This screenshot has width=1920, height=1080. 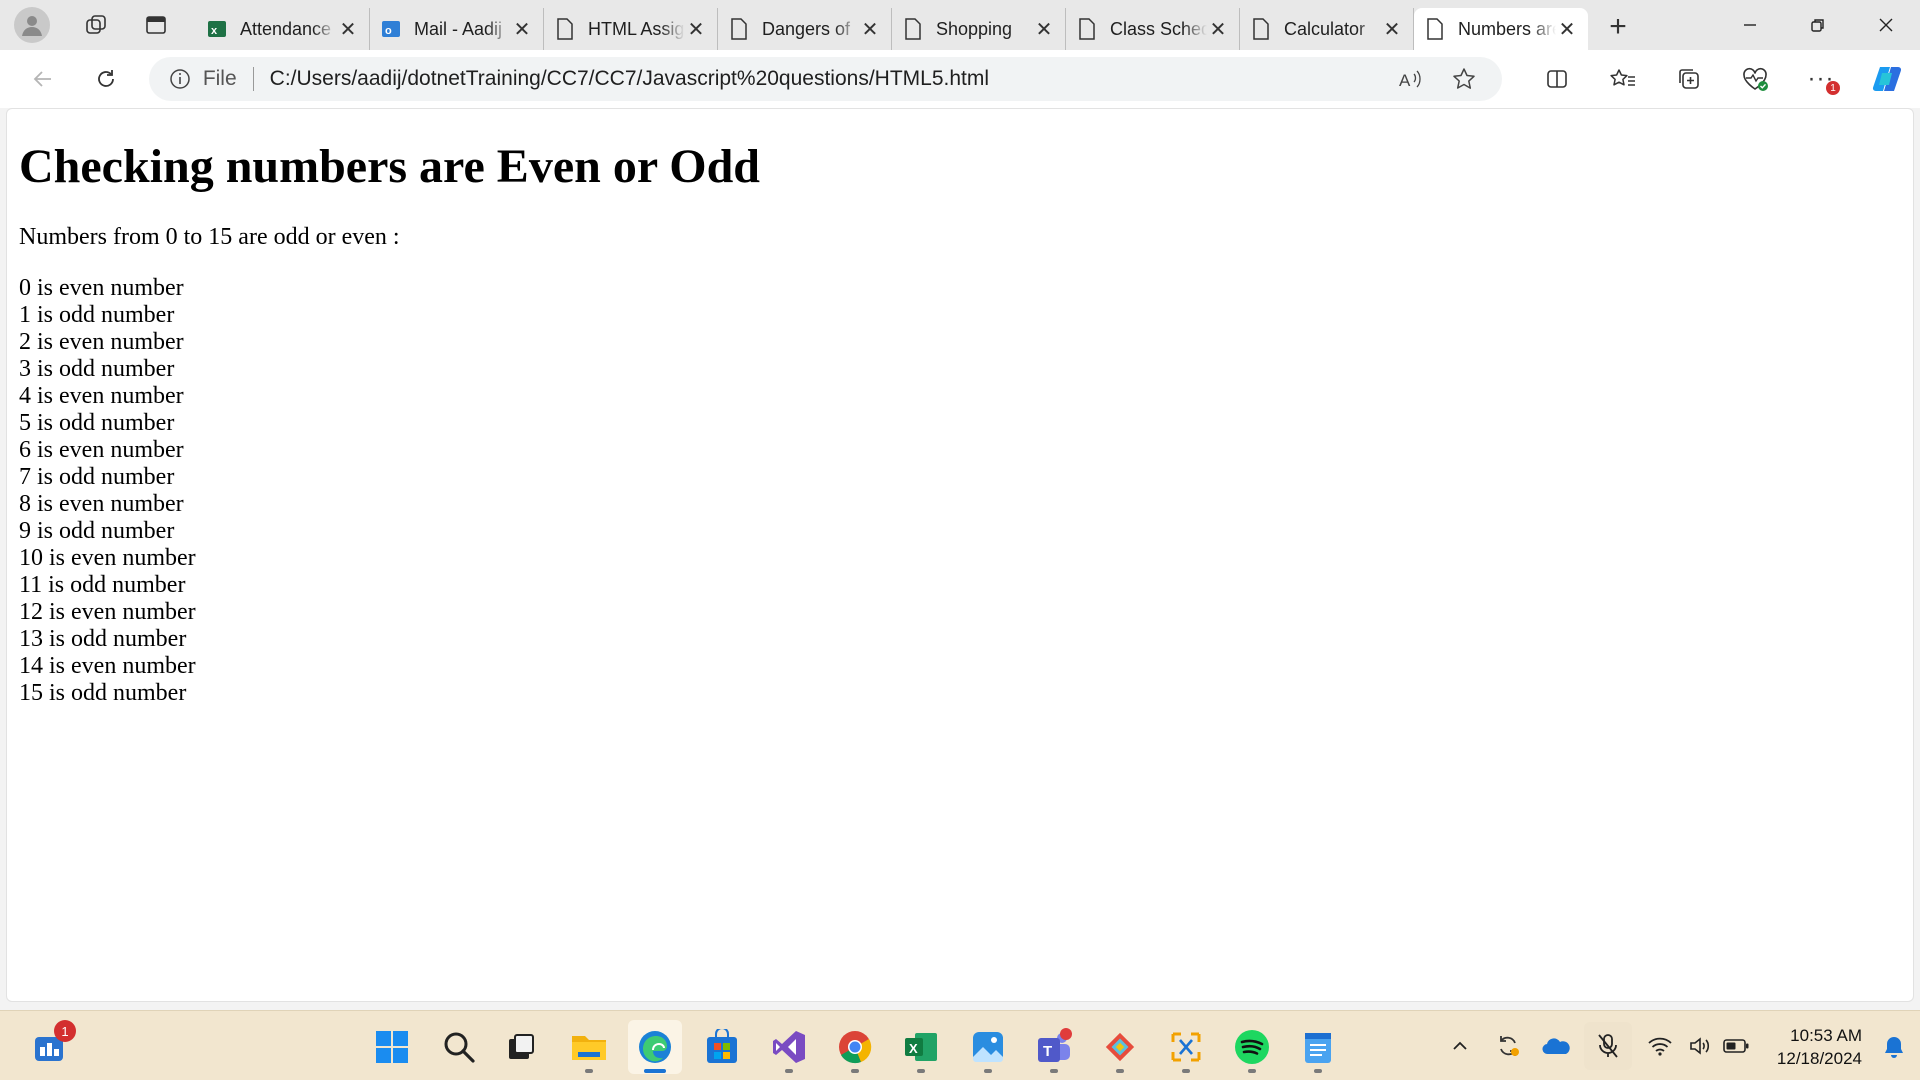 I want to click on notepad-icon, so click(x=1318, y=1047).